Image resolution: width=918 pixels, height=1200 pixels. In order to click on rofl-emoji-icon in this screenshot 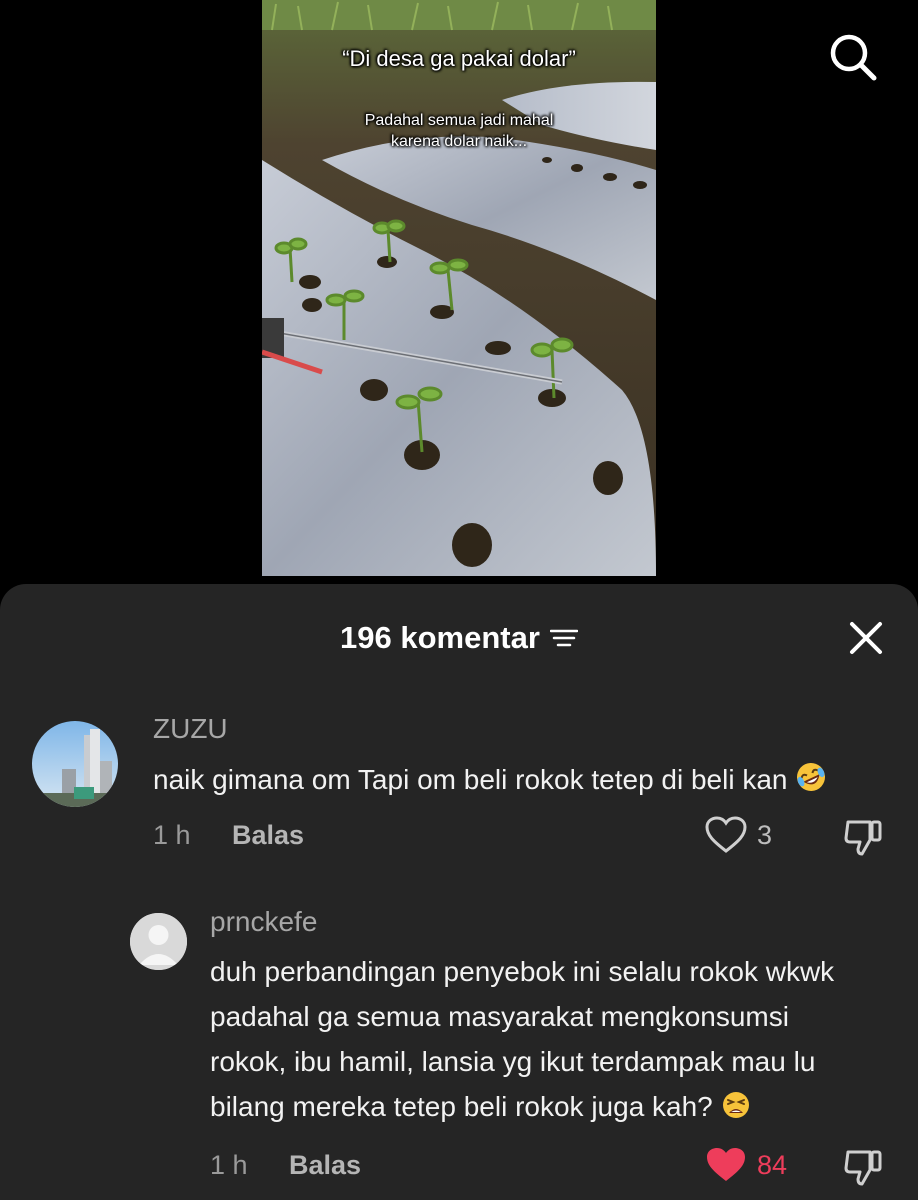, I will do `click(811, 777)`.